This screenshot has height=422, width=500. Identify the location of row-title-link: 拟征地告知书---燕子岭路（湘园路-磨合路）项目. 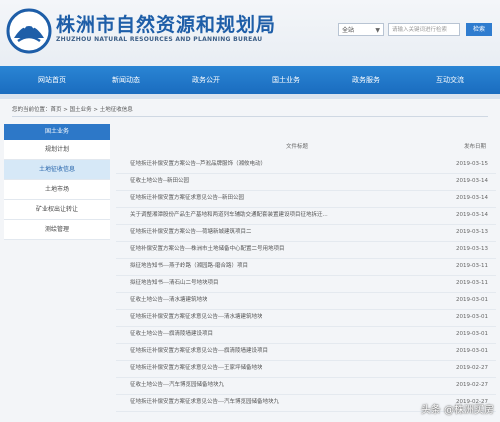
(189, 266).